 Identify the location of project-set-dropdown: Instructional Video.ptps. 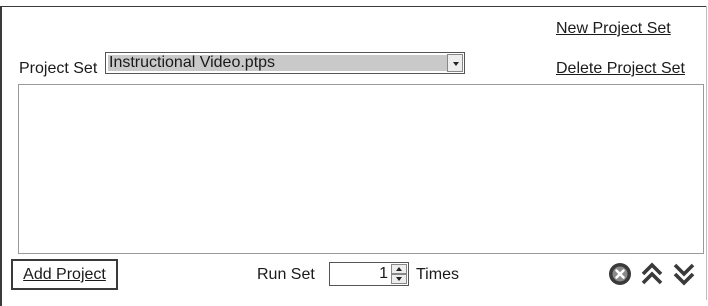
(285, 63).